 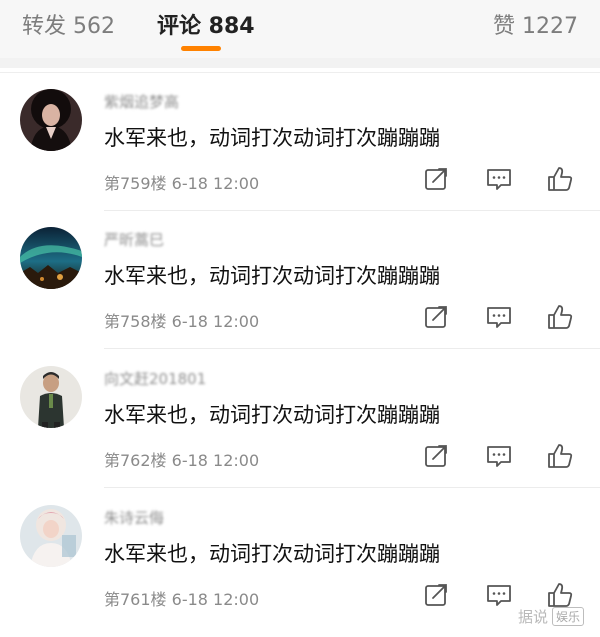 I want to click on comment-meta: 第758楼 6-18 12:00, so click(x=181, y=320).